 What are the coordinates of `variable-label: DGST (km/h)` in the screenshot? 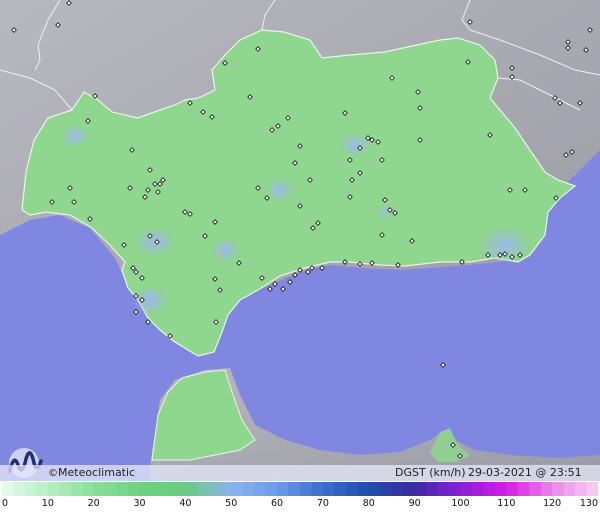 It's located at (430, 472).